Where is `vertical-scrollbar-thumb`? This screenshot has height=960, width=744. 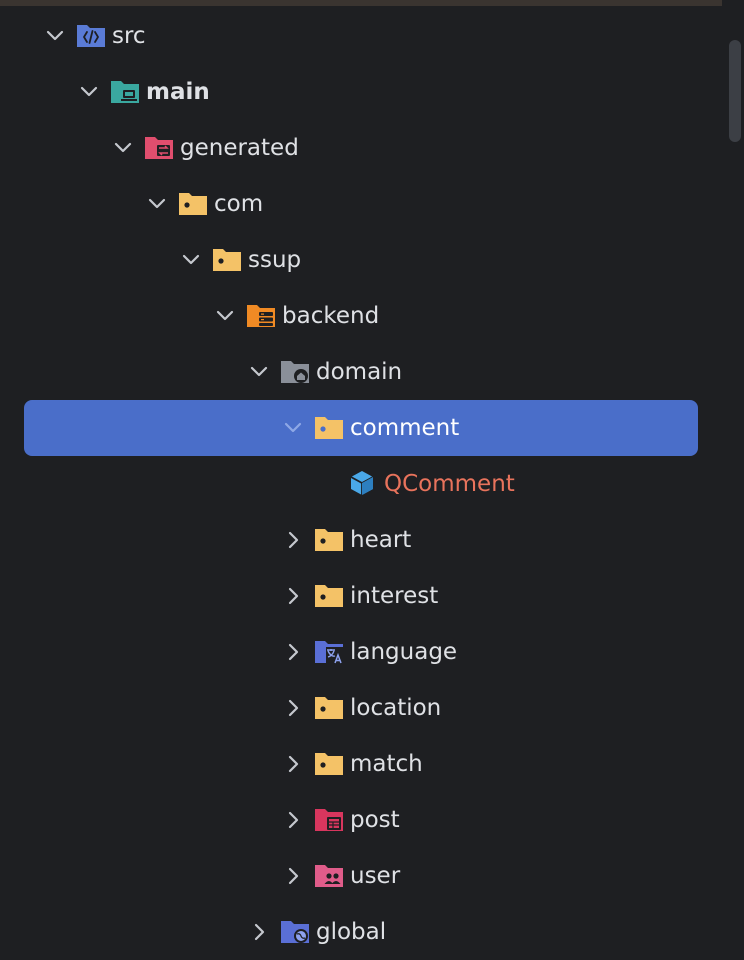
vertical-scrollbar-thumb is located at coordinates (735, 91).